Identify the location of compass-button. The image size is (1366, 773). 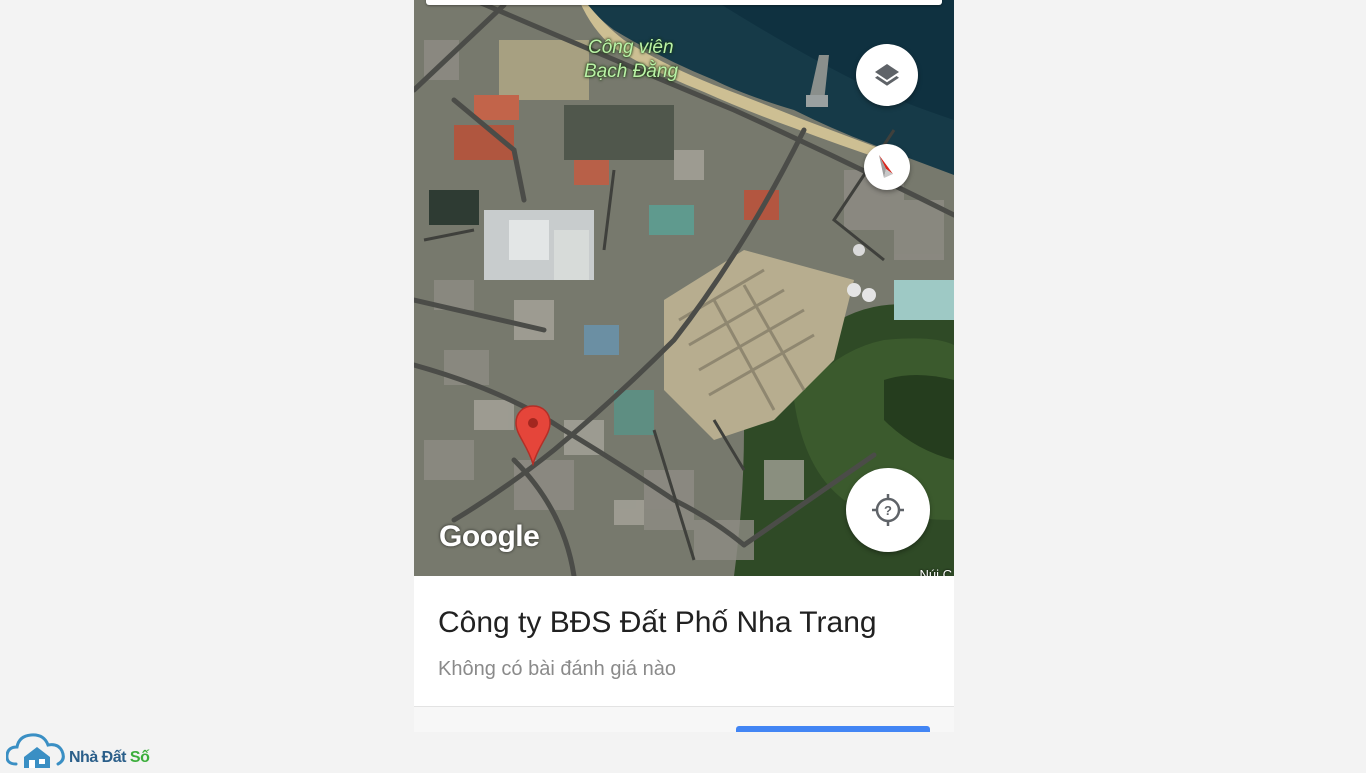
(887, 167).